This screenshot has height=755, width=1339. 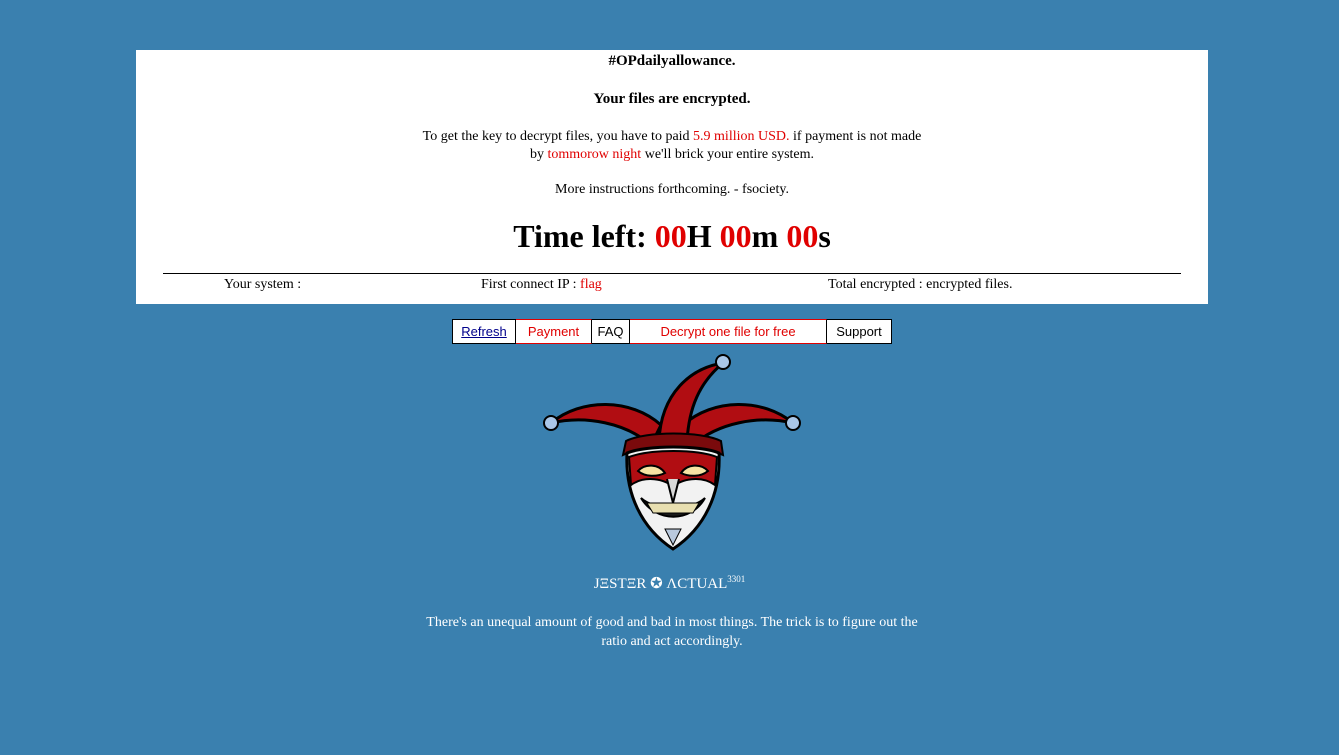 I want to click on divider, so click(x=672, y=273).